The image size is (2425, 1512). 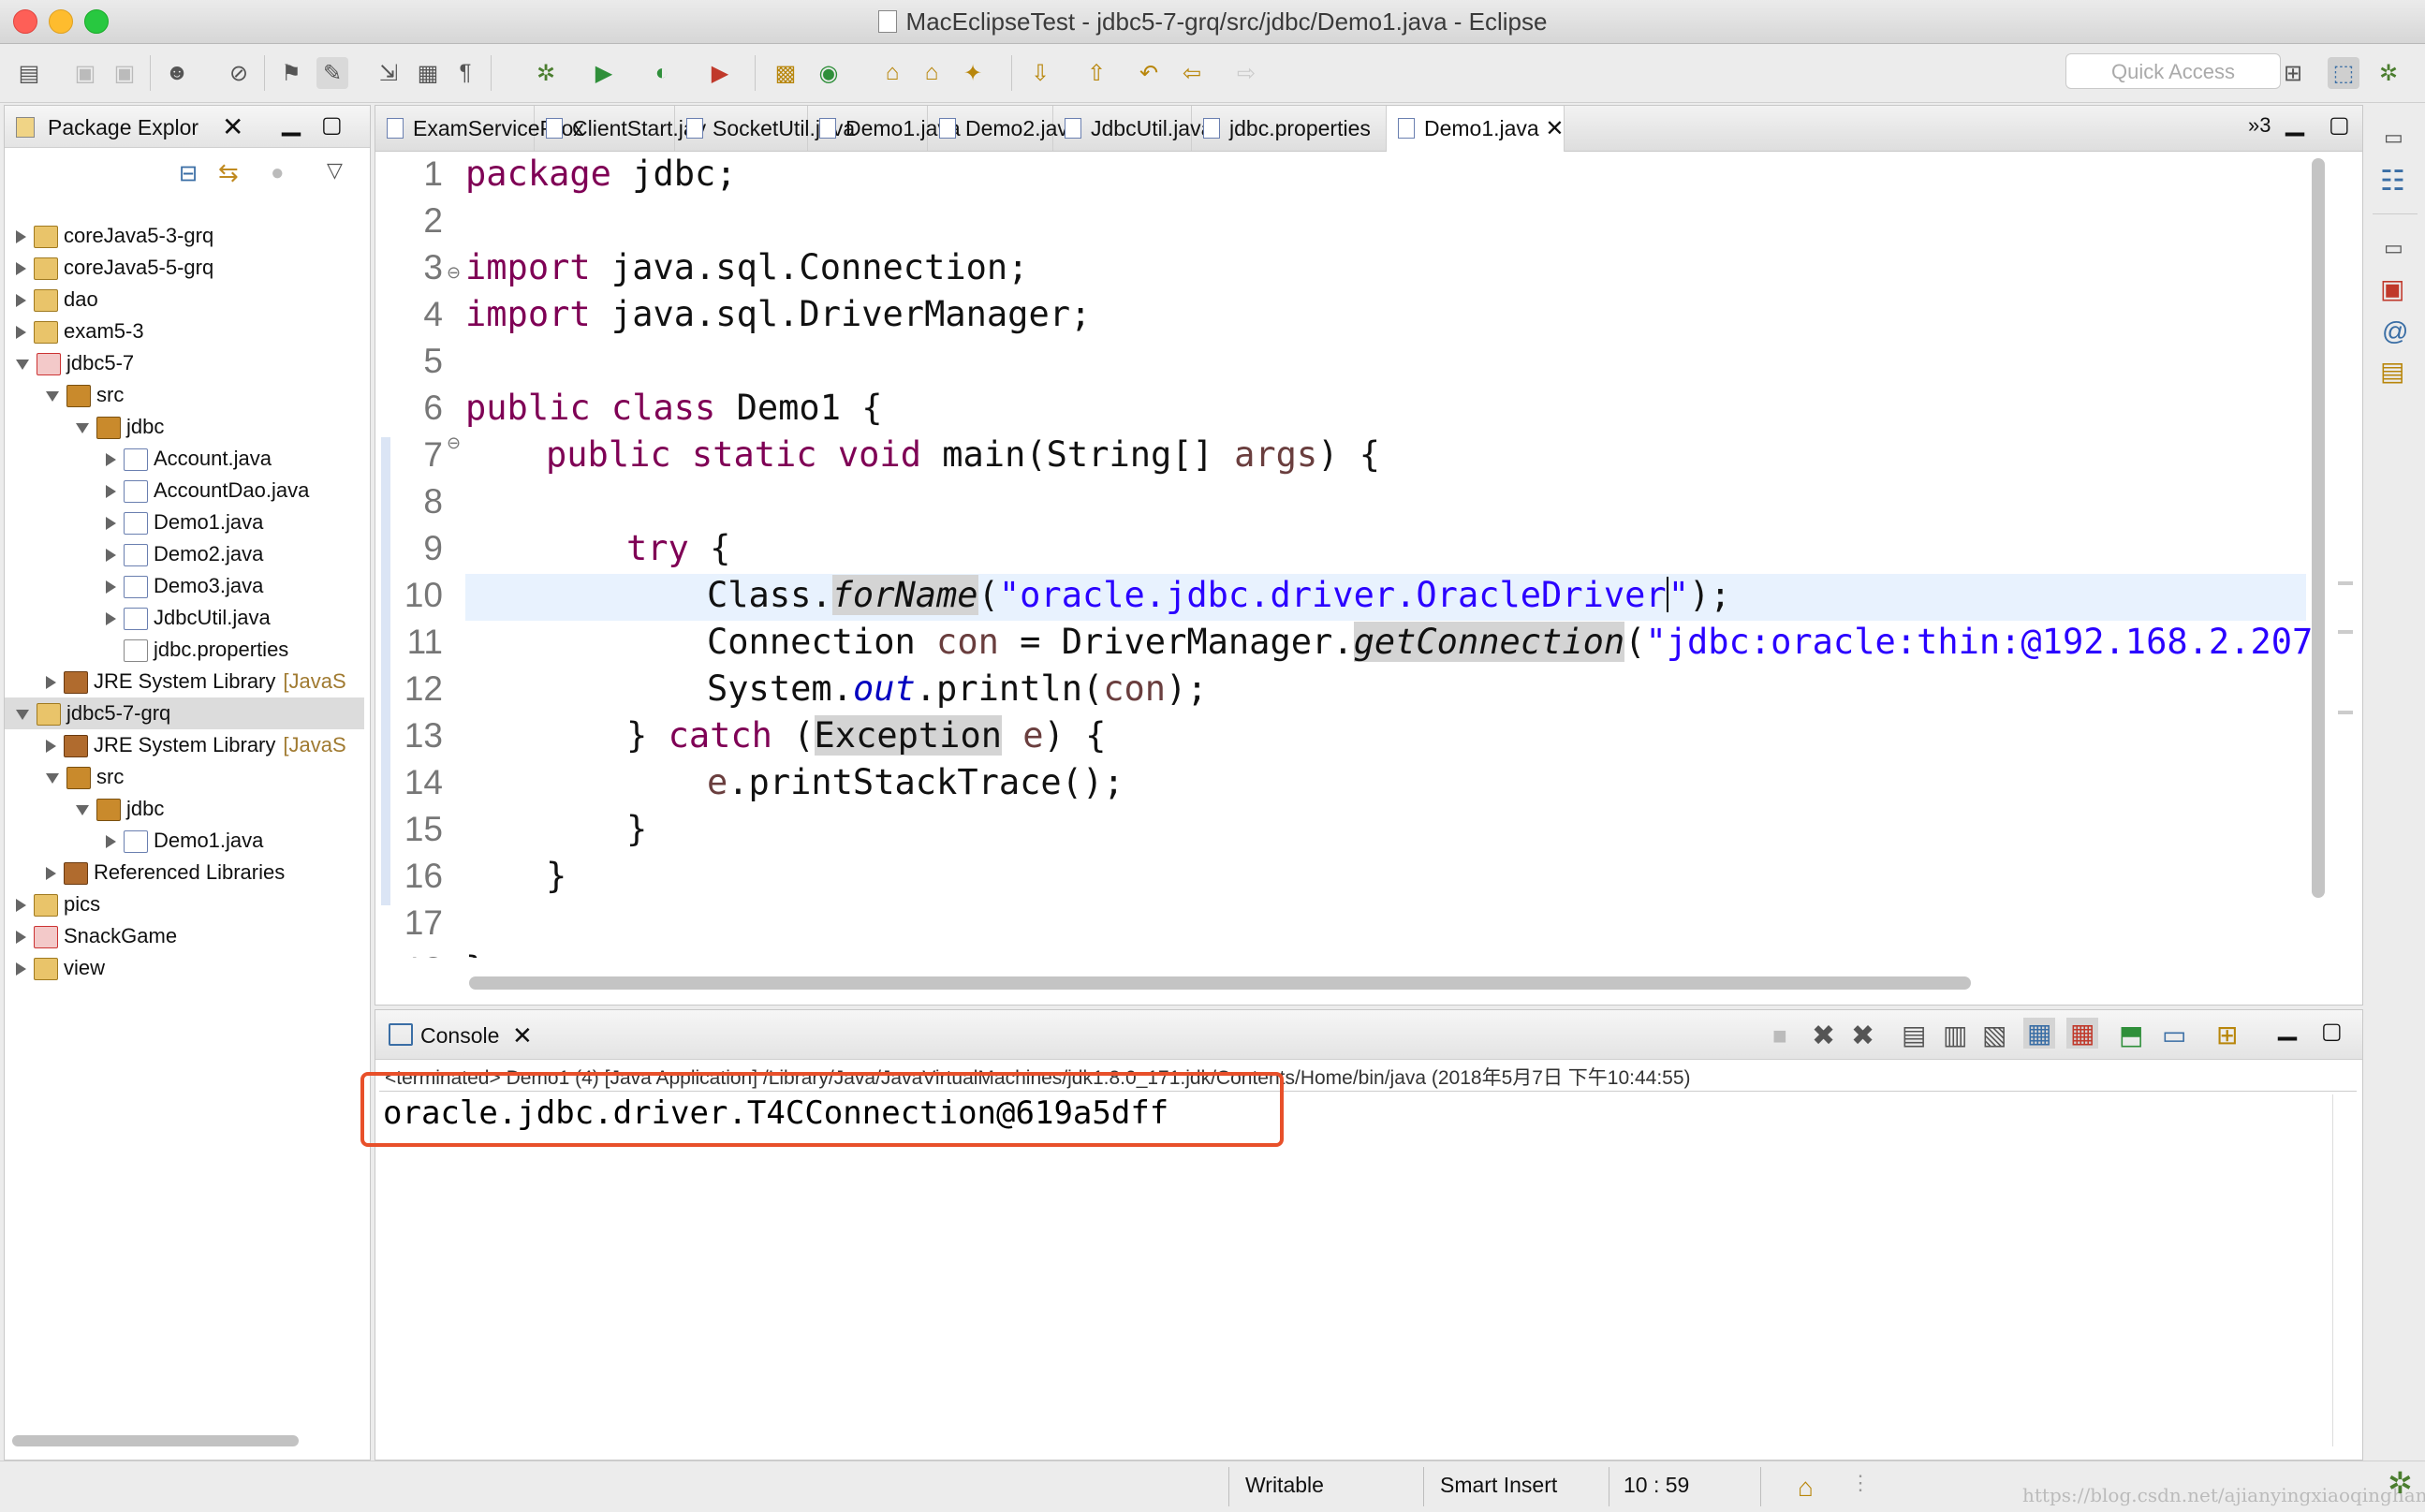 What do you see at coordinates (454, 273) in the screenshot?
I see `fold-import-icon: ⊖` at bounding box center [454, 273].